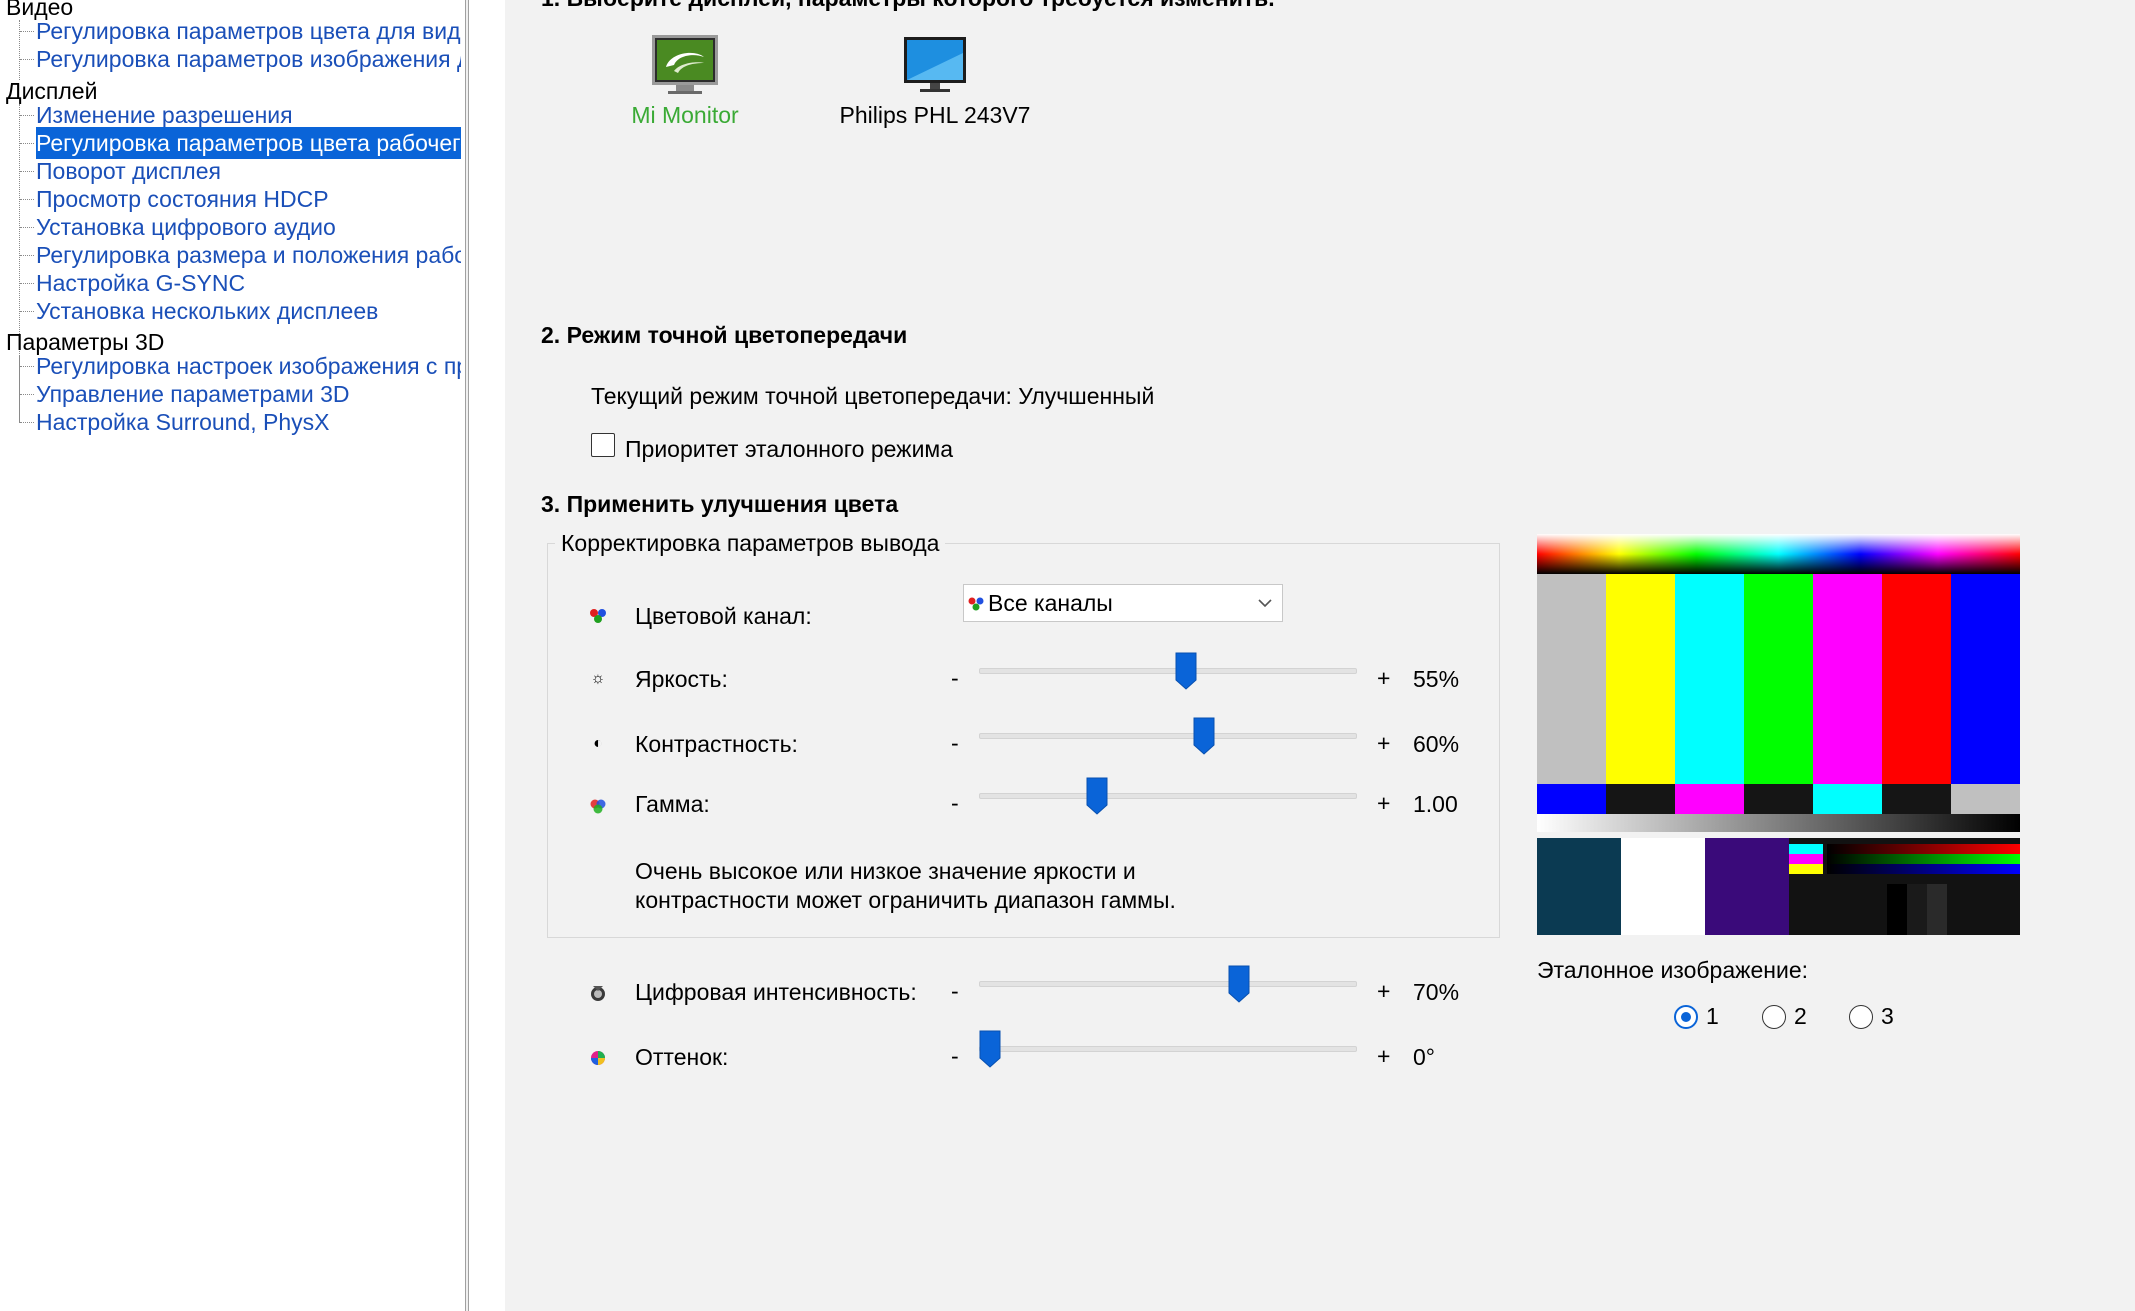  I want to click on content-margin, so click(487, 655).